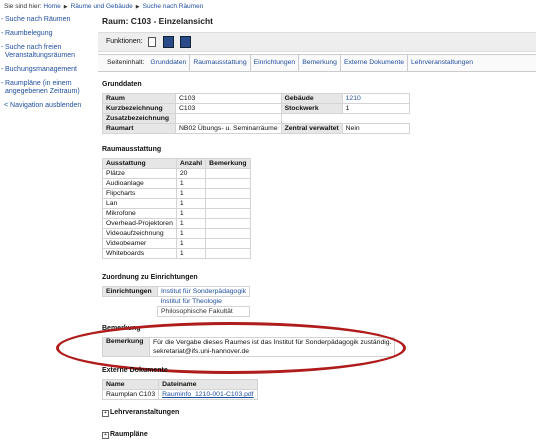 This screenshot has height=442, width=538. Describe the element at coordinates (139, 128) in the screenshot. I see `raumart-label: Raumart` at that location.